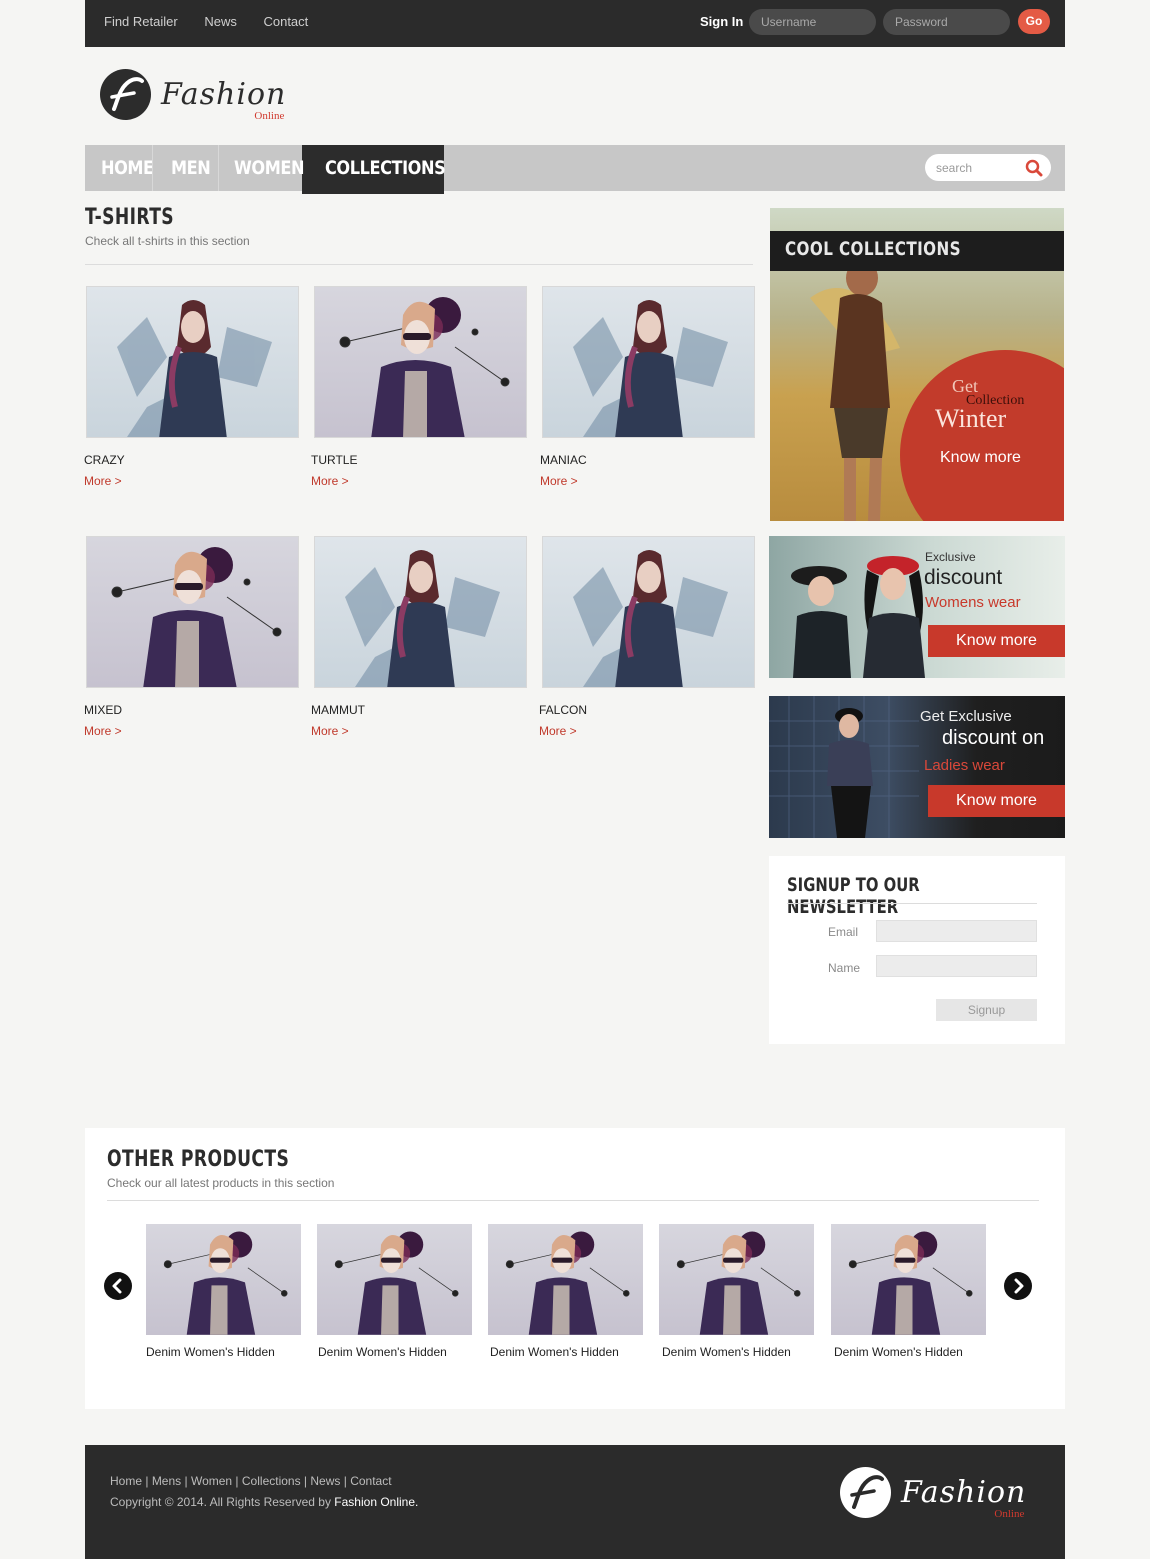 The width and height of the screenshot is (1150, 1559). What do you see at coordinates (271, 1481) in the screenshot?
I see `footer-link-collections: Collections` at bounding box center [271, 1481].